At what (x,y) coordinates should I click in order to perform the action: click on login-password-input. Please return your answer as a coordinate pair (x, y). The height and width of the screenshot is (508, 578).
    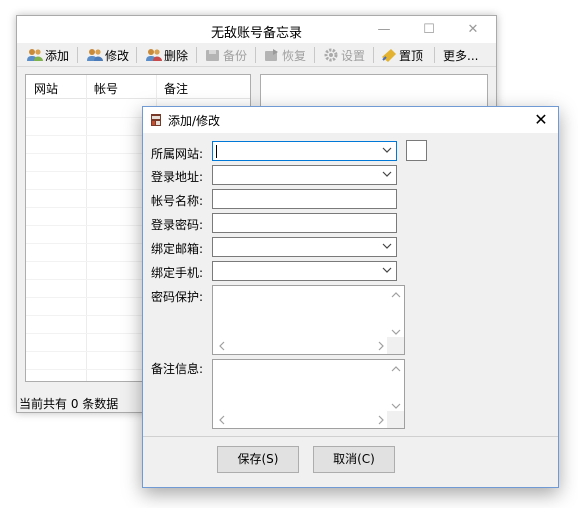
    Looking at the image, I should click on (304, 223).